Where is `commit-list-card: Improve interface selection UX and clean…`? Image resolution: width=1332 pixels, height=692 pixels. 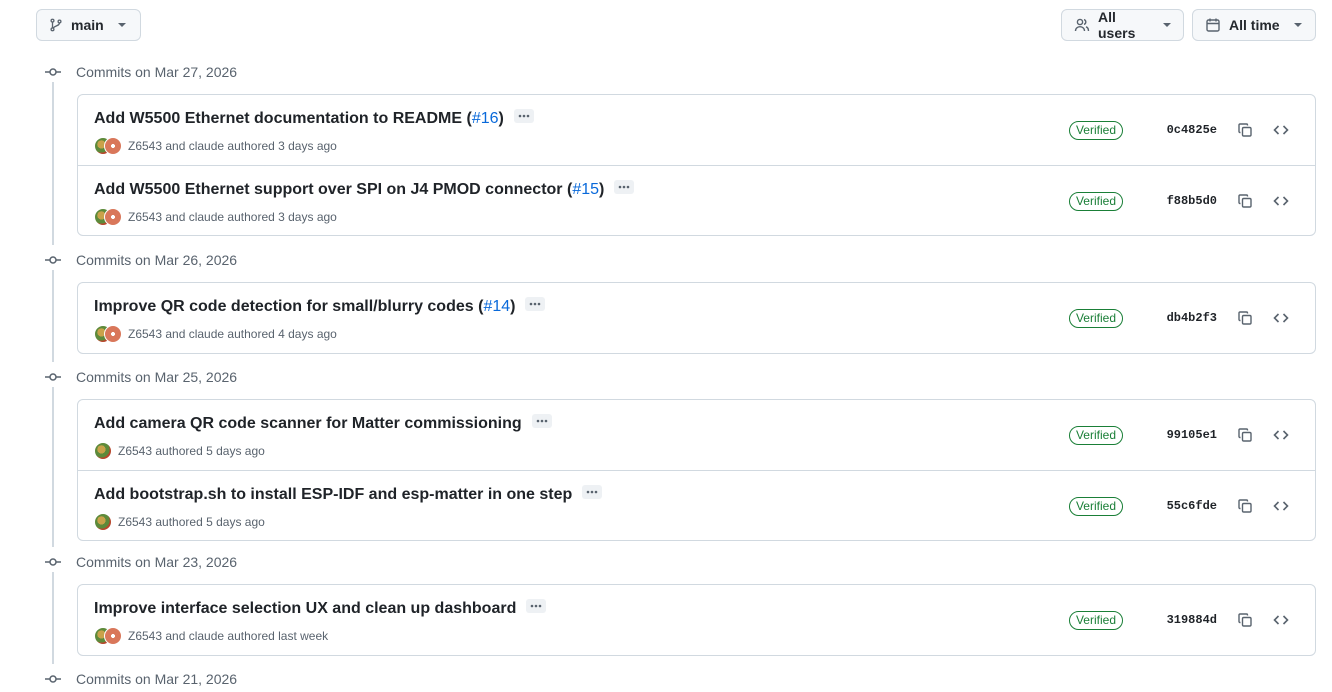 commit-list-card: Improve interface selection UX and clean… is located at coordinates (696, 620).